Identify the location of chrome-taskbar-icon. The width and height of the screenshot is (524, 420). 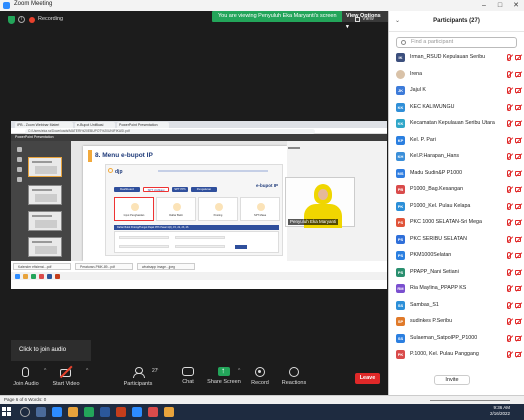
(89, 412).